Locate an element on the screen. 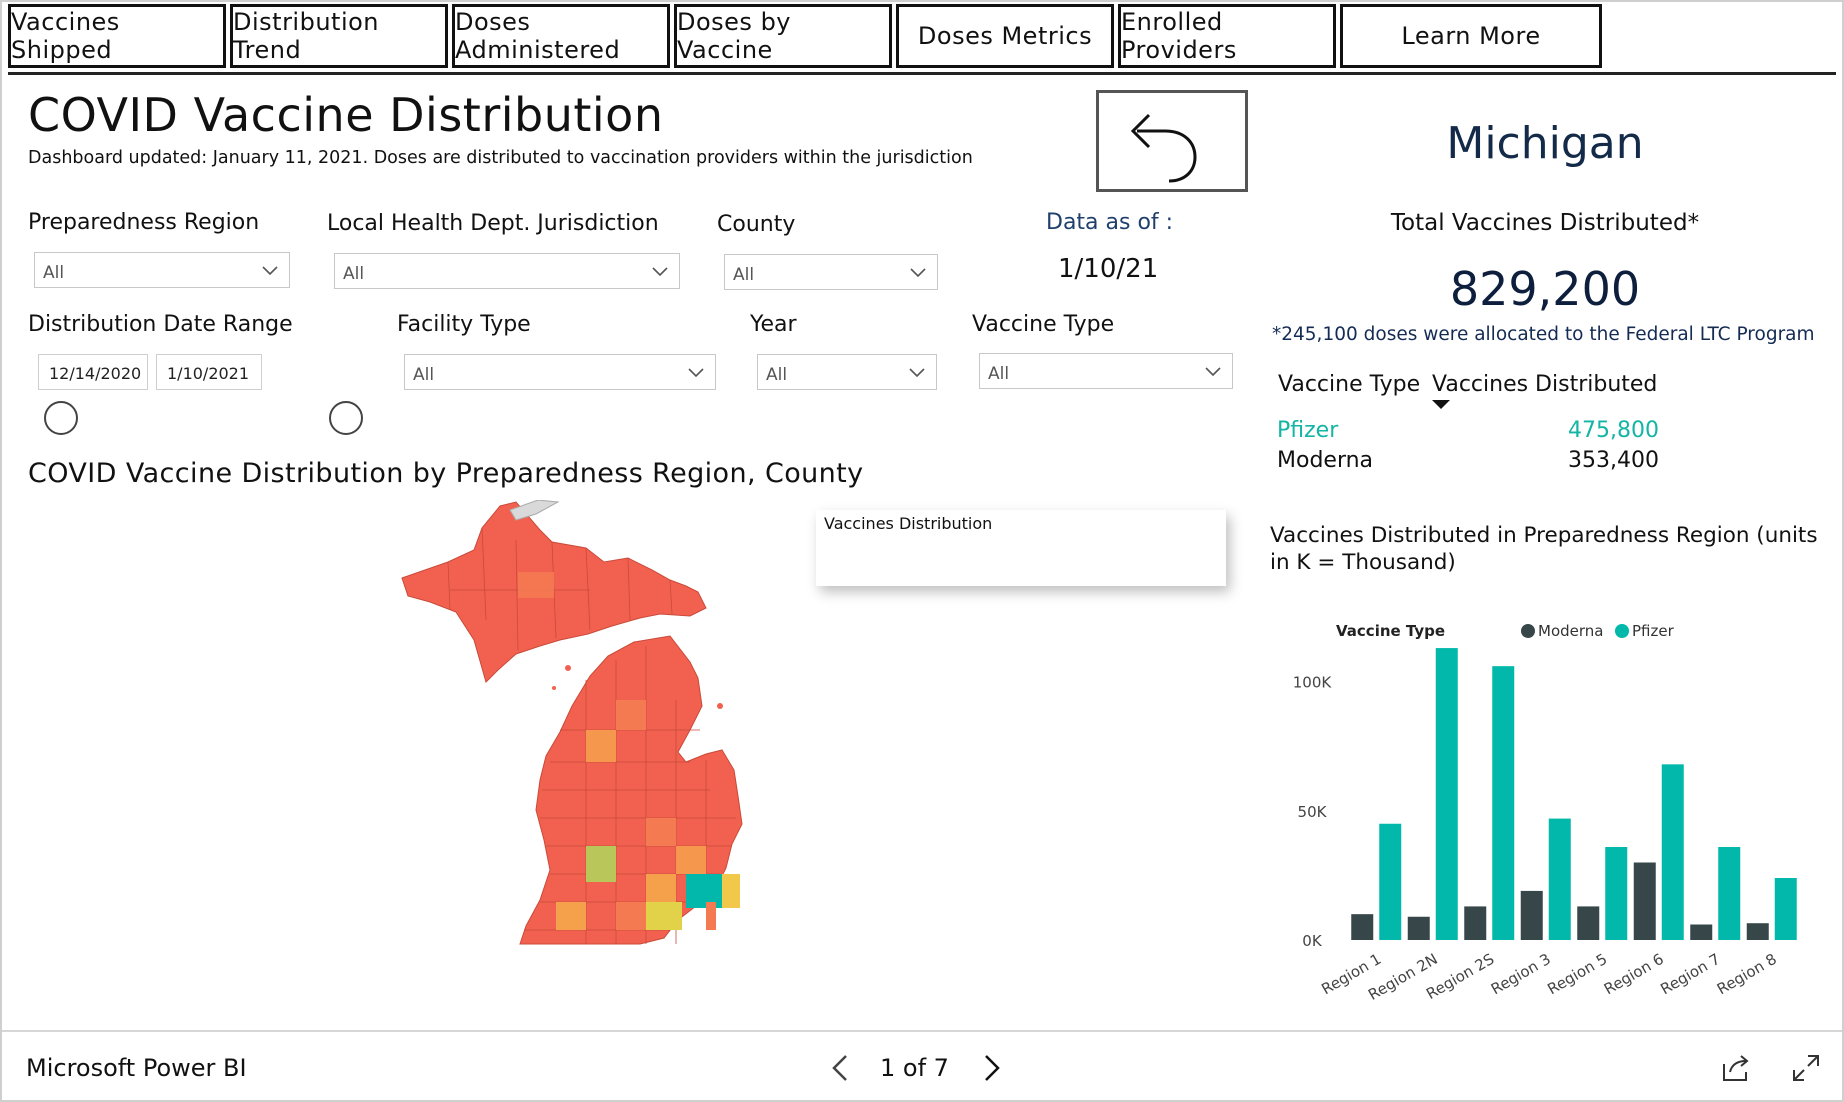  fullscreen-icon is located at coordinates (1806, 1068).